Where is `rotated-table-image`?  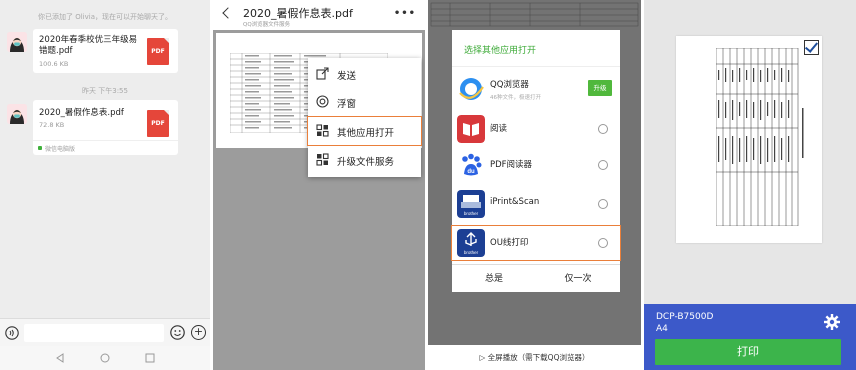 rotated-table-image is located at coordinates (760, 137).